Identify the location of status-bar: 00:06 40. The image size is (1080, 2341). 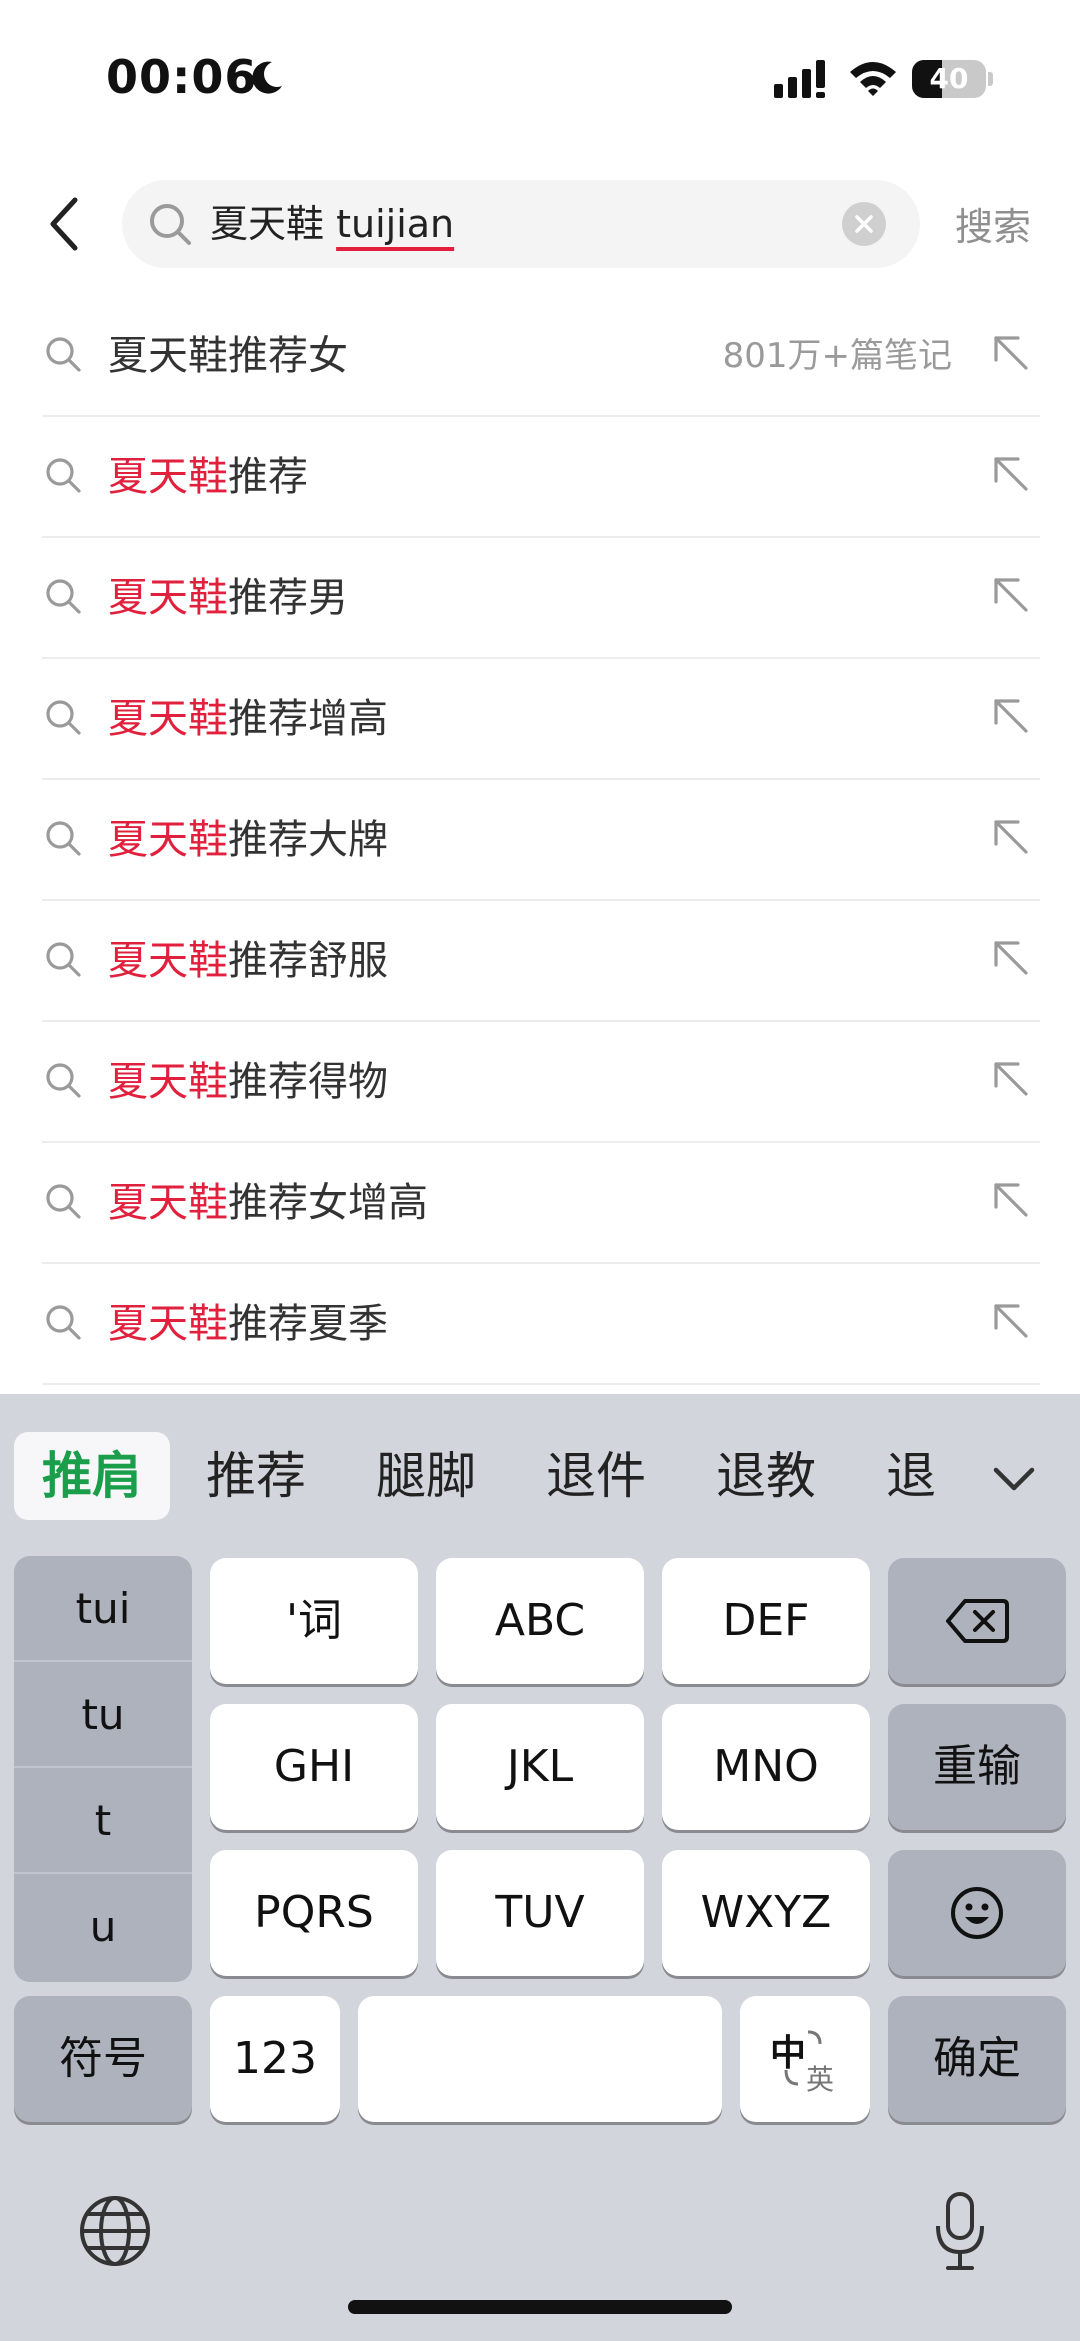
(540, 75).